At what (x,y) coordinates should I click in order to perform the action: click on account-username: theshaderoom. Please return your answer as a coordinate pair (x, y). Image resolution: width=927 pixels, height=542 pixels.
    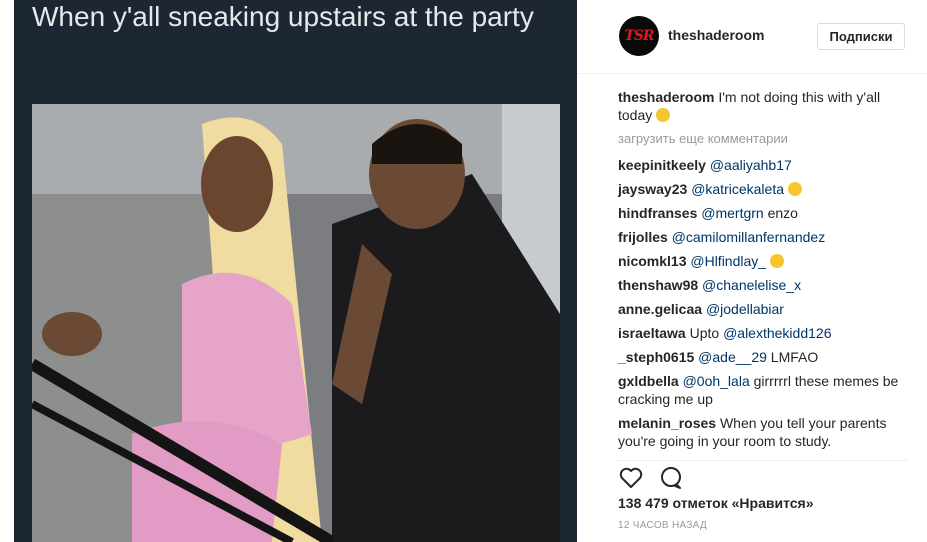
    Looking at the image, I should click on (716, 35).